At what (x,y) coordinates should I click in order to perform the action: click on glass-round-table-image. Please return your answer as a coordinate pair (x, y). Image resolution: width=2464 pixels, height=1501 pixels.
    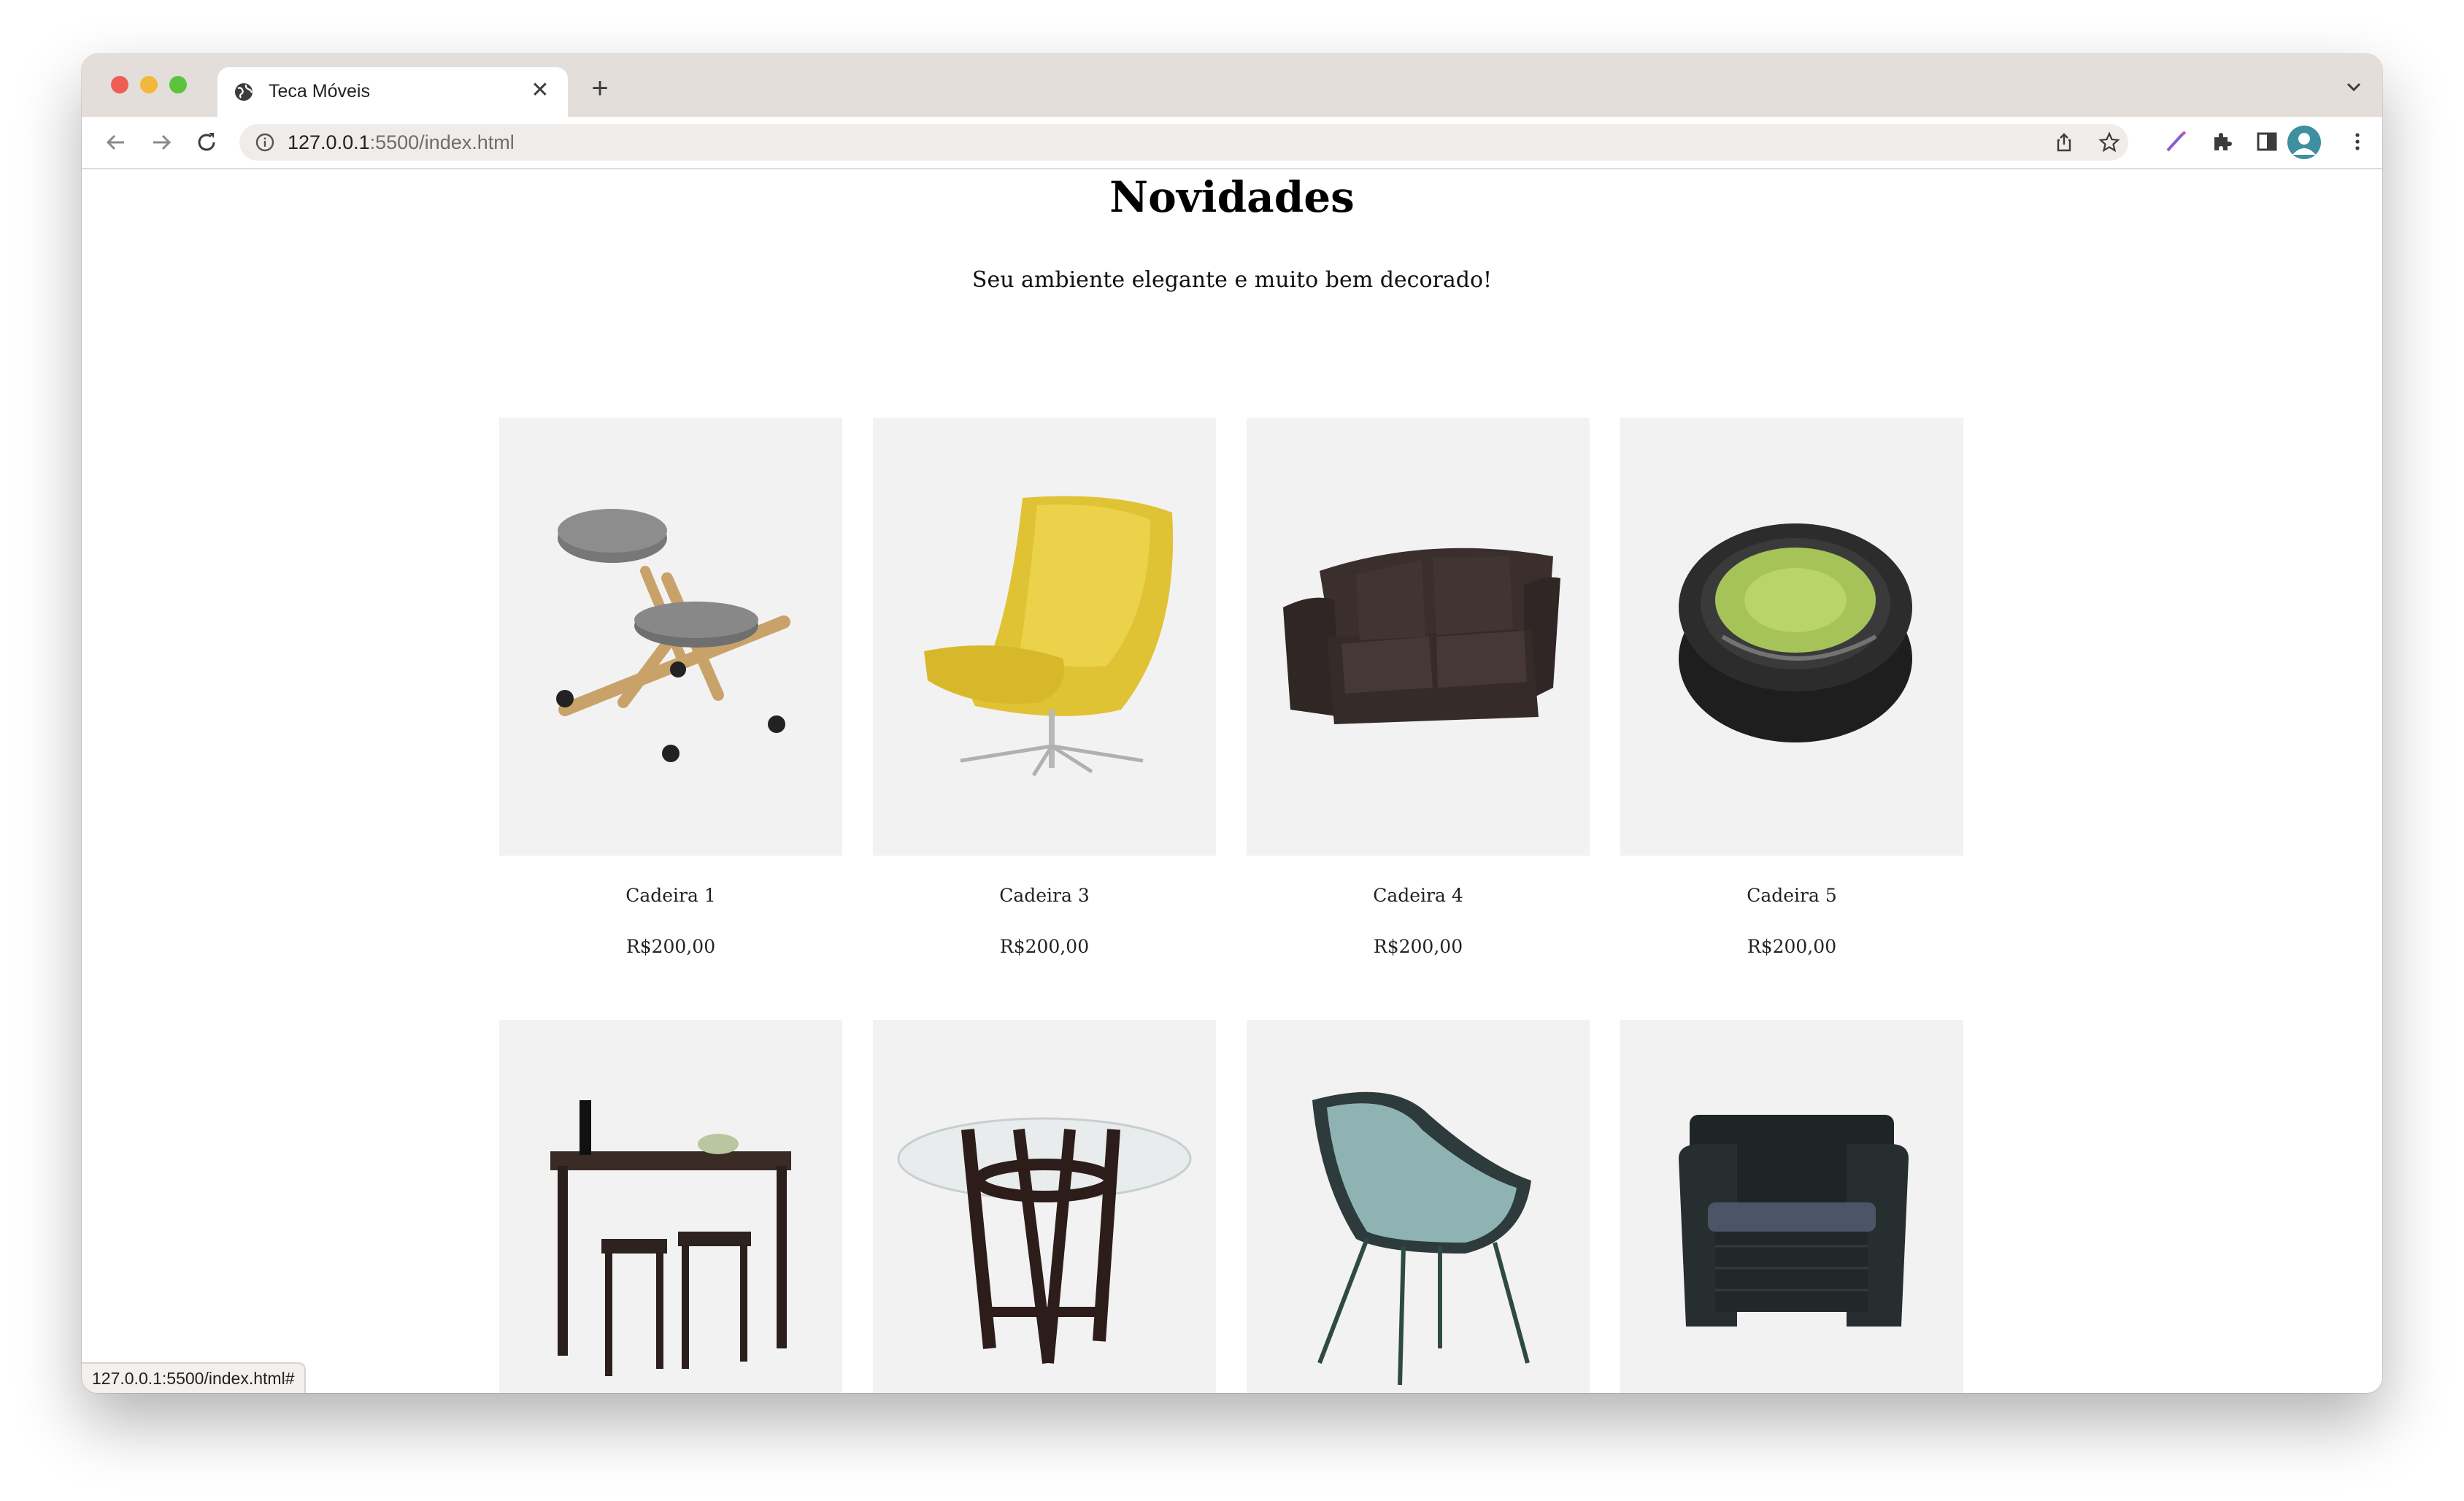
    Looking at the image, I should click on (1044, 1206).